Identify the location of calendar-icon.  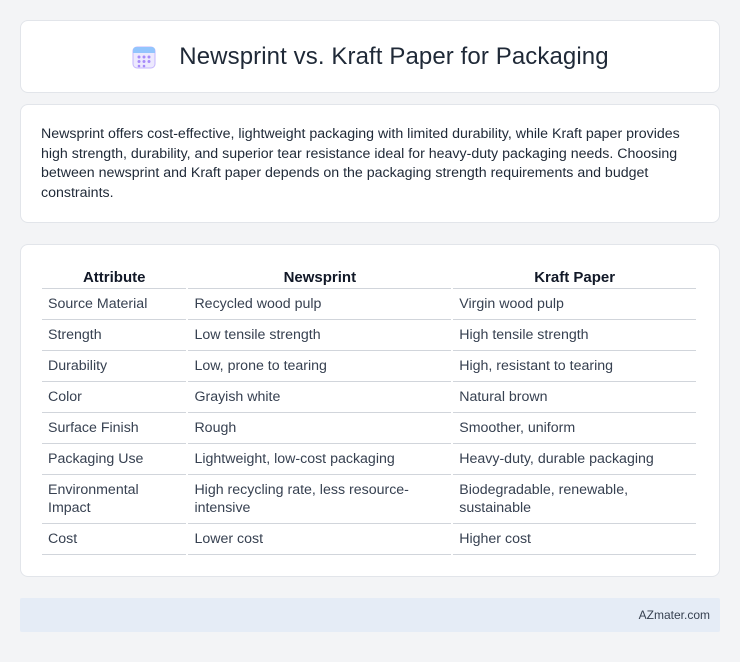
(144, 57).